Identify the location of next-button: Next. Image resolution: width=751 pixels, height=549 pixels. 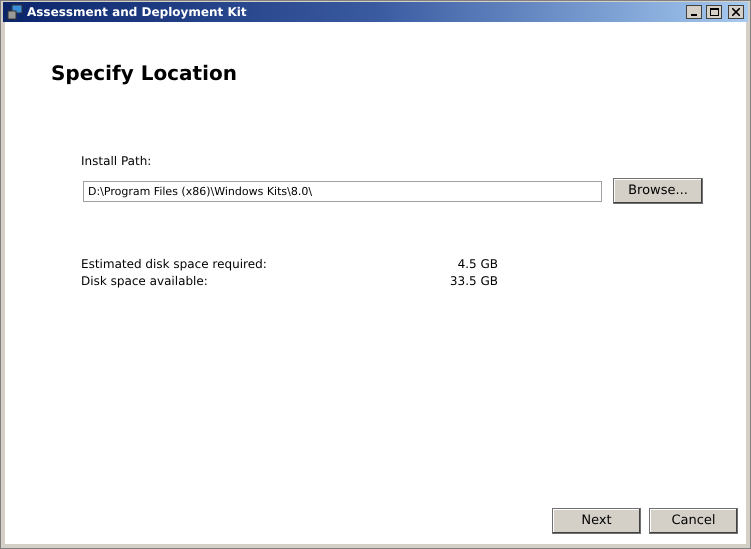
(596, 521).